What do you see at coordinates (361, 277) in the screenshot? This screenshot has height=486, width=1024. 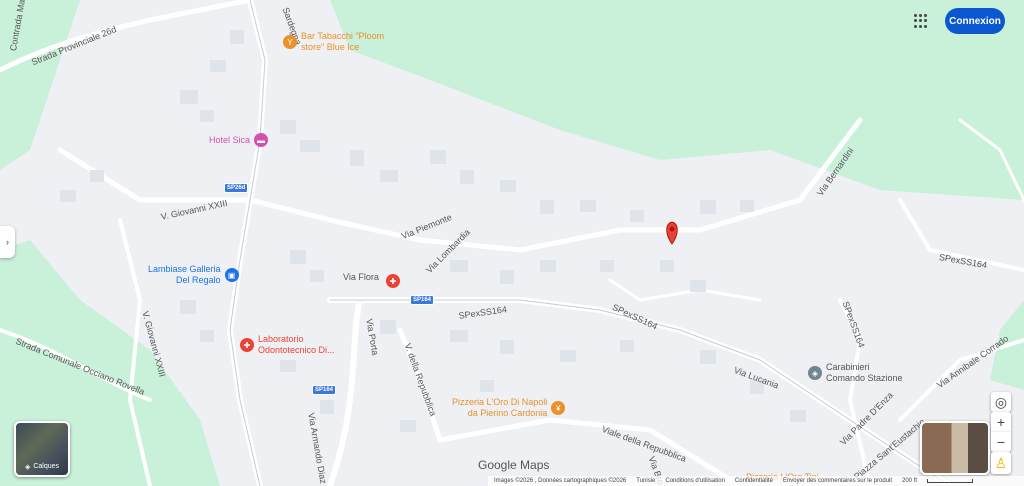 I see `street-label: Via Flora` at bounding box center [361, 277].